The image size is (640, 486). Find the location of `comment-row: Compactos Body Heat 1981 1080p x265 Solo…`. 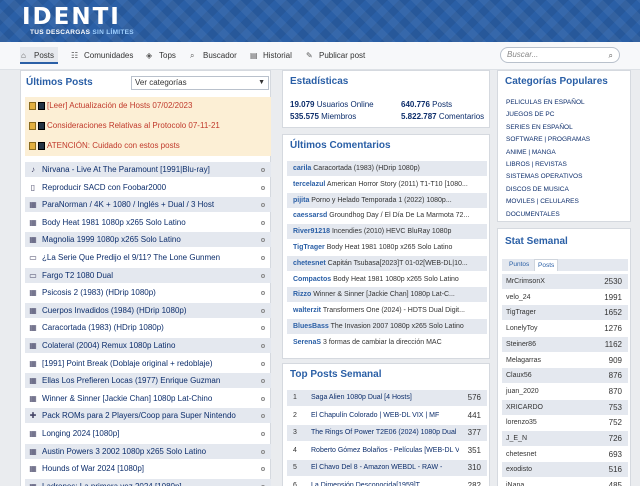

comment-row: Compactos Body Heat 1981 1080p x265 Solo… is located at coordinates (387, 279).